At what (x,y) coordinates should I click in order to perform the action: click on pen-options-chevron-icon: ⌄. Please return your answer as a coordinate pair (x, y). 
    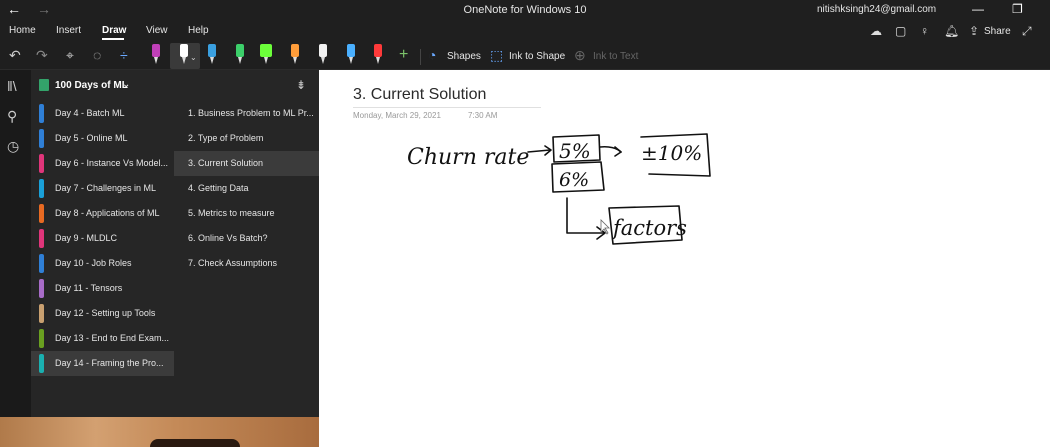
    Looking at the image, I should click on (193, 57).